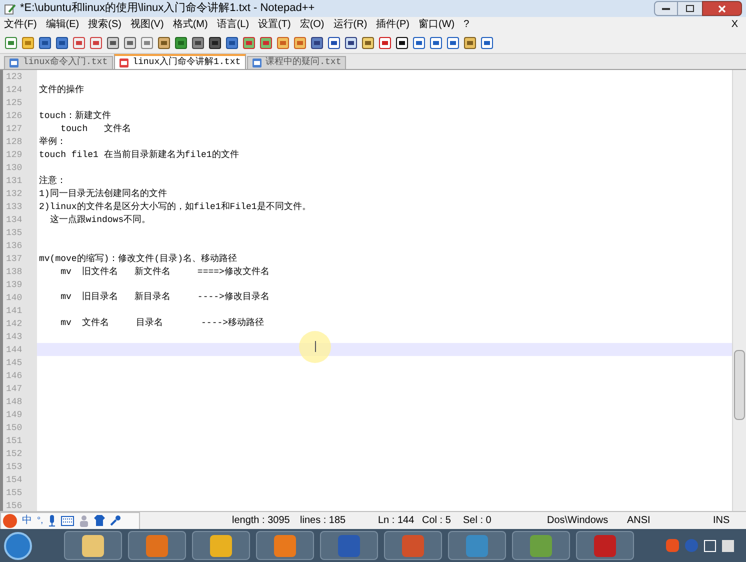 This screenshot has width=746, height=562. I want to click on tab-label: linux入门命令讲解1.txt, so click(186, 62).